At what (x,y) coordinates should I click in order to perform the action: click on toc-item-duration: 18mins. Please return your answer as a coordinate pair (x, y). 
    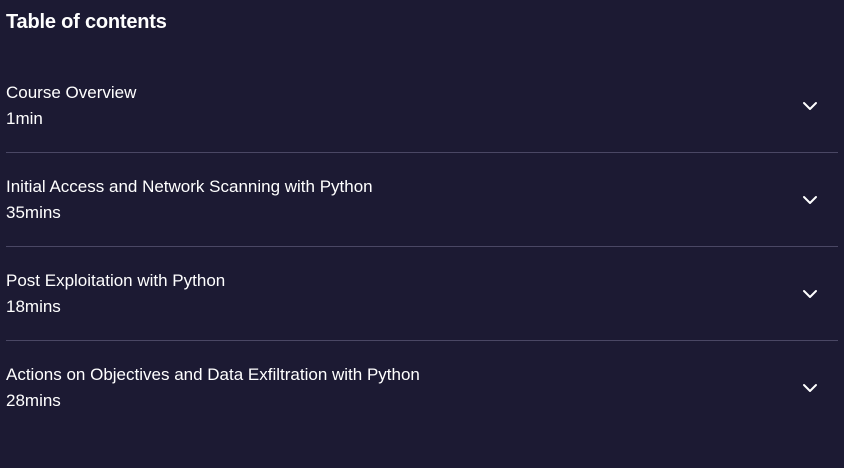
    Looking at the image, I should click on (33, 306).